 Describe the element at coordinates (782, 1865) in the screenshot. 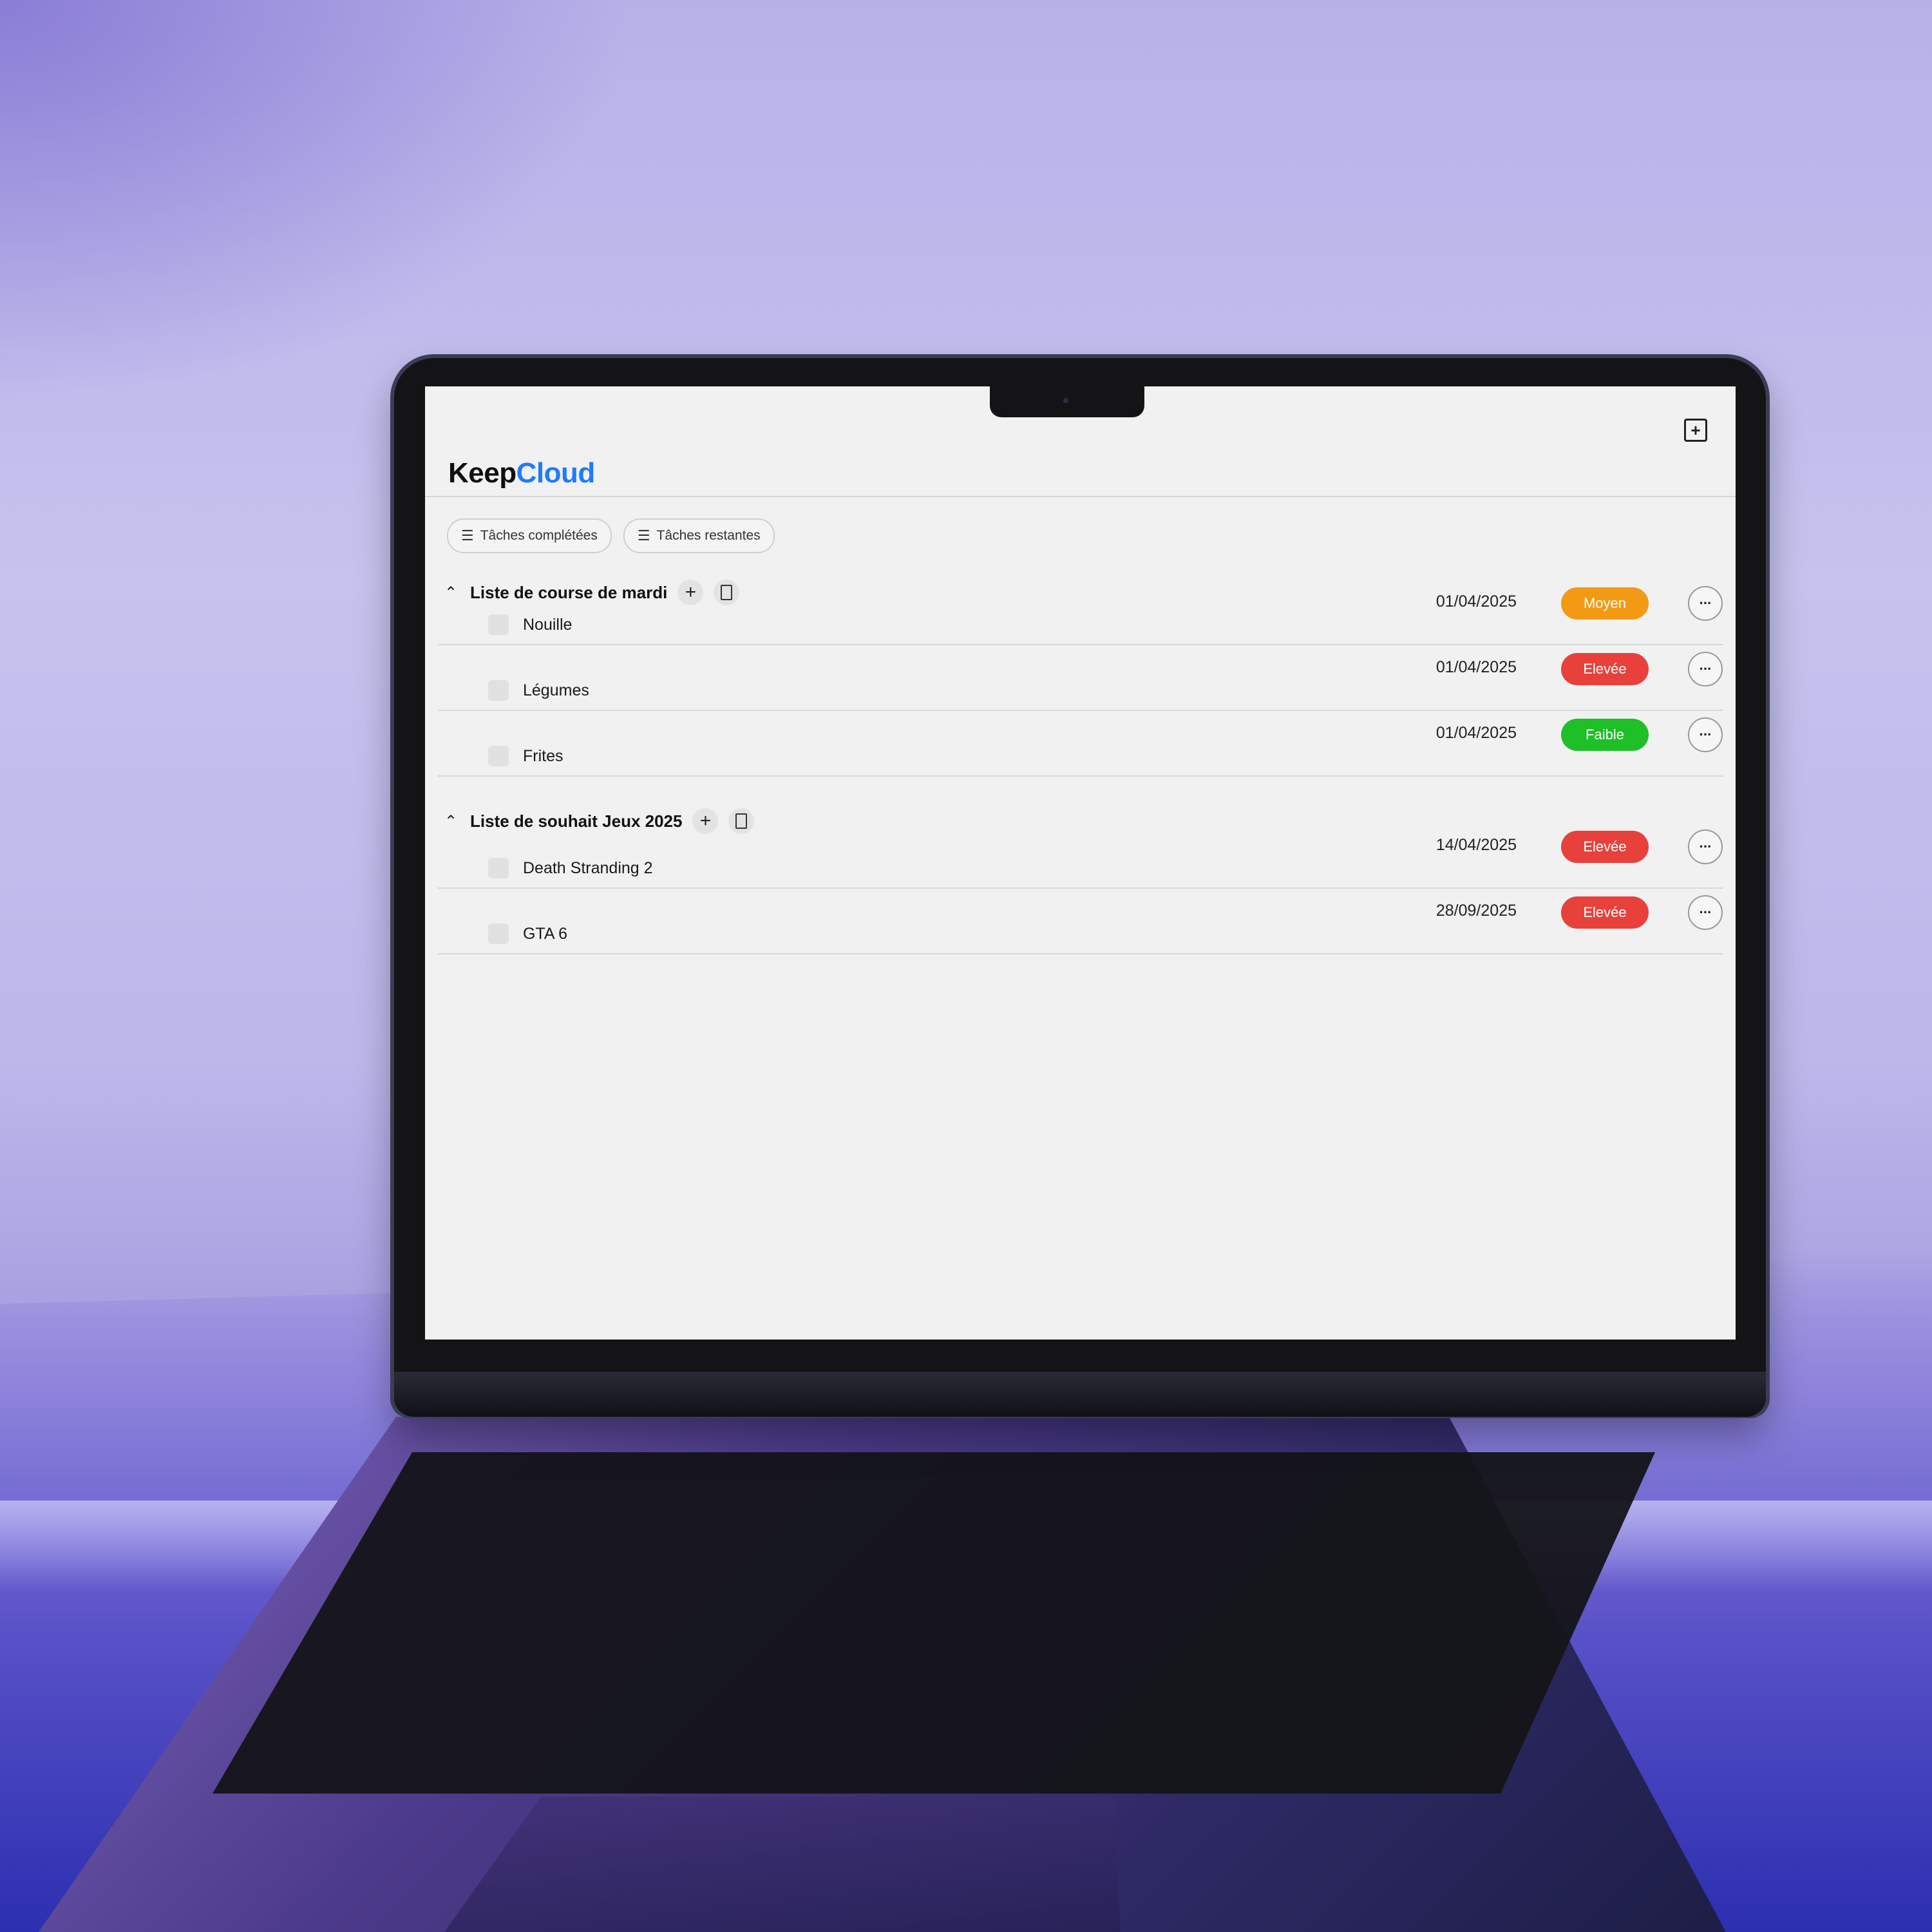

I see `trackpad` at that location.